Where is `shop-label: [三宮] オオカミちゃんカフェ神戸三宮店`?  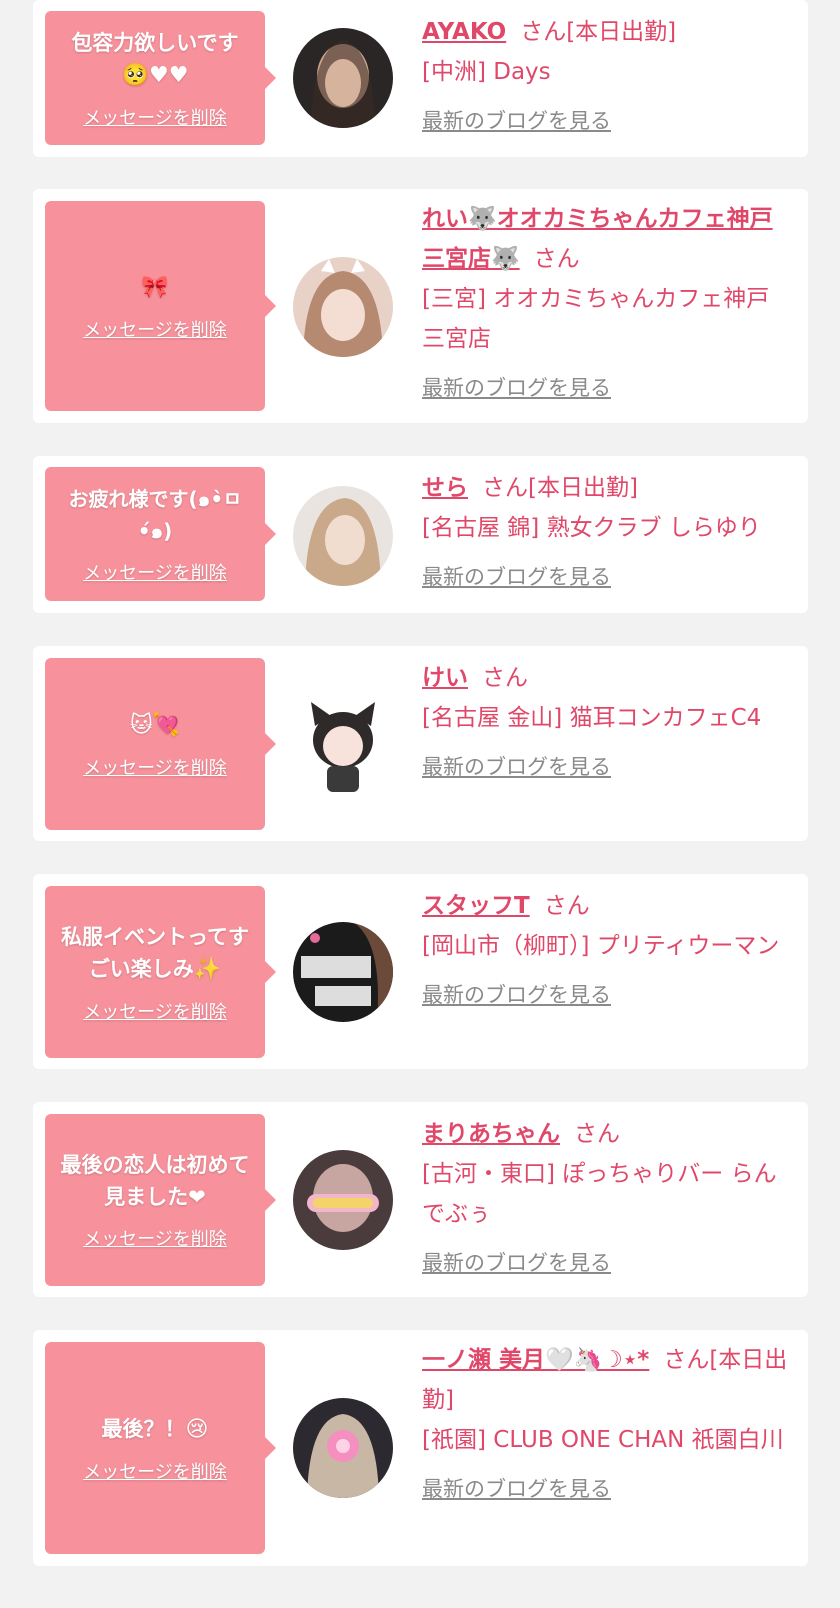
shop-label: [三宮] オオカミちゃんカフェ神戸三宮店 is located at coordinates (596, 319).